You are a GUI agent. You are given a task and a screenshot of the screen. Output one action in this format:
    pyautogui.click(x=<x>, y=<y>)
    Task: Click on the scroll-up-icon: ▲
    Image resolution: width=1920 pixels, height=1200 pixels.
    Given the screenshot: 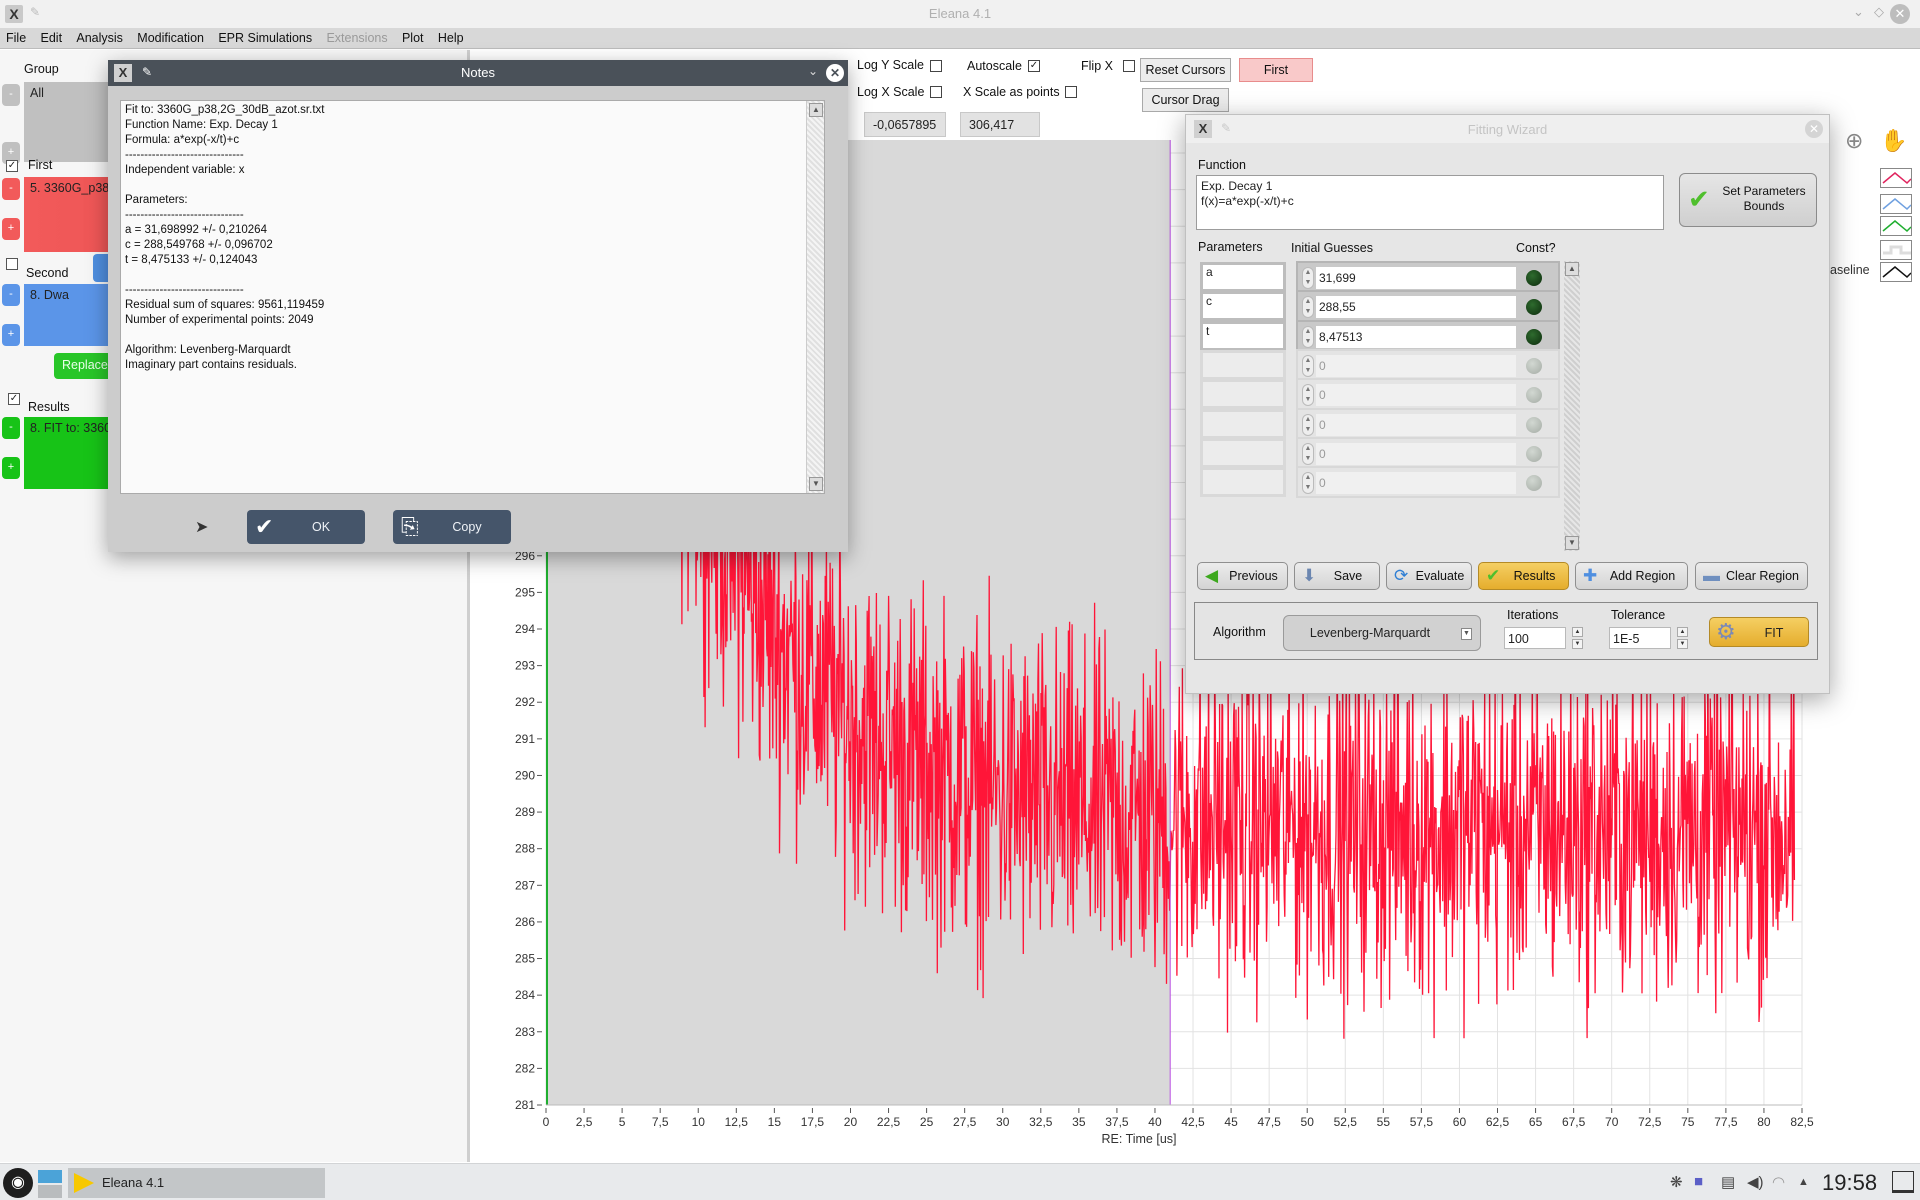 What is the action you would take?
    pyautogui.click(x=816, y=110)
    